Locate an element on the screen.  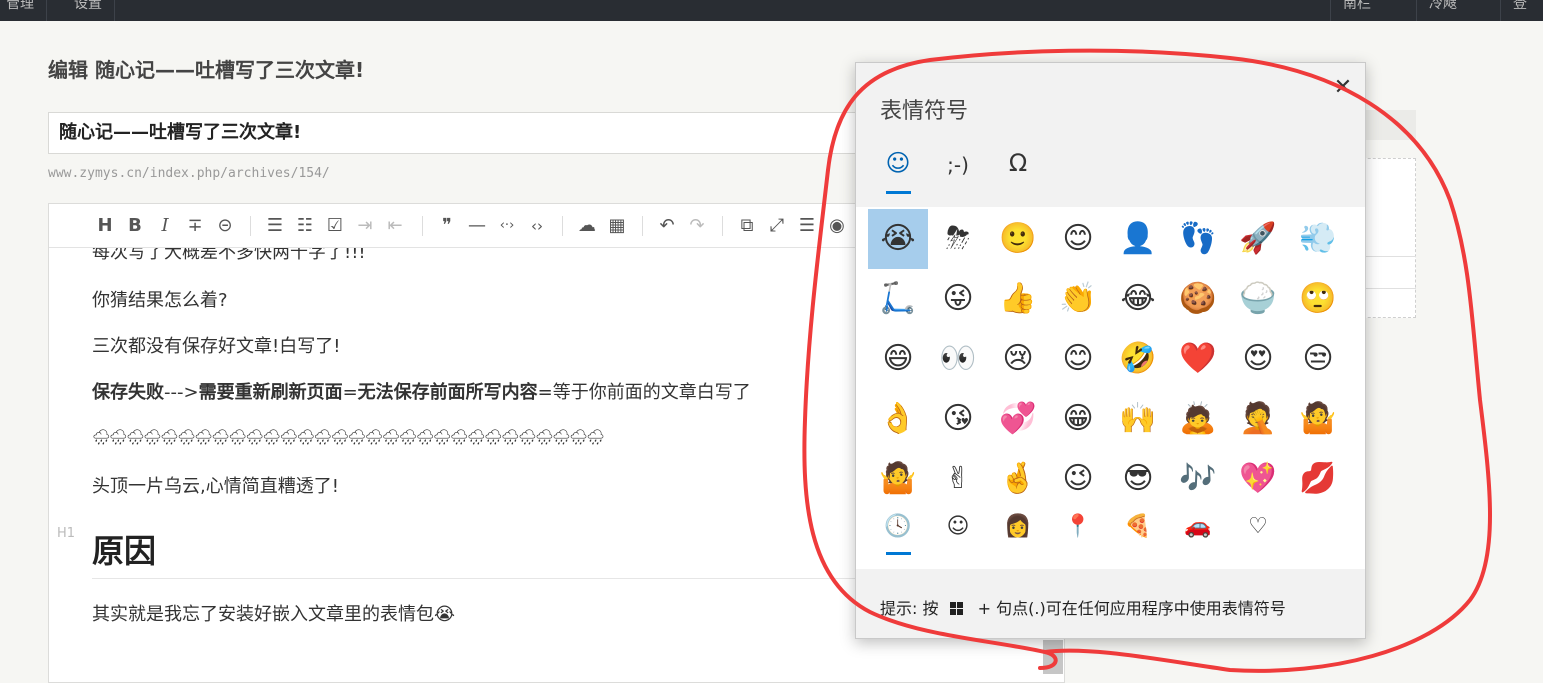
content-line: 保存失败--->需要重新刷新页面=无法保存前面所写内容=等于你前面的文章白写了 is located at coordinates (421, 391).